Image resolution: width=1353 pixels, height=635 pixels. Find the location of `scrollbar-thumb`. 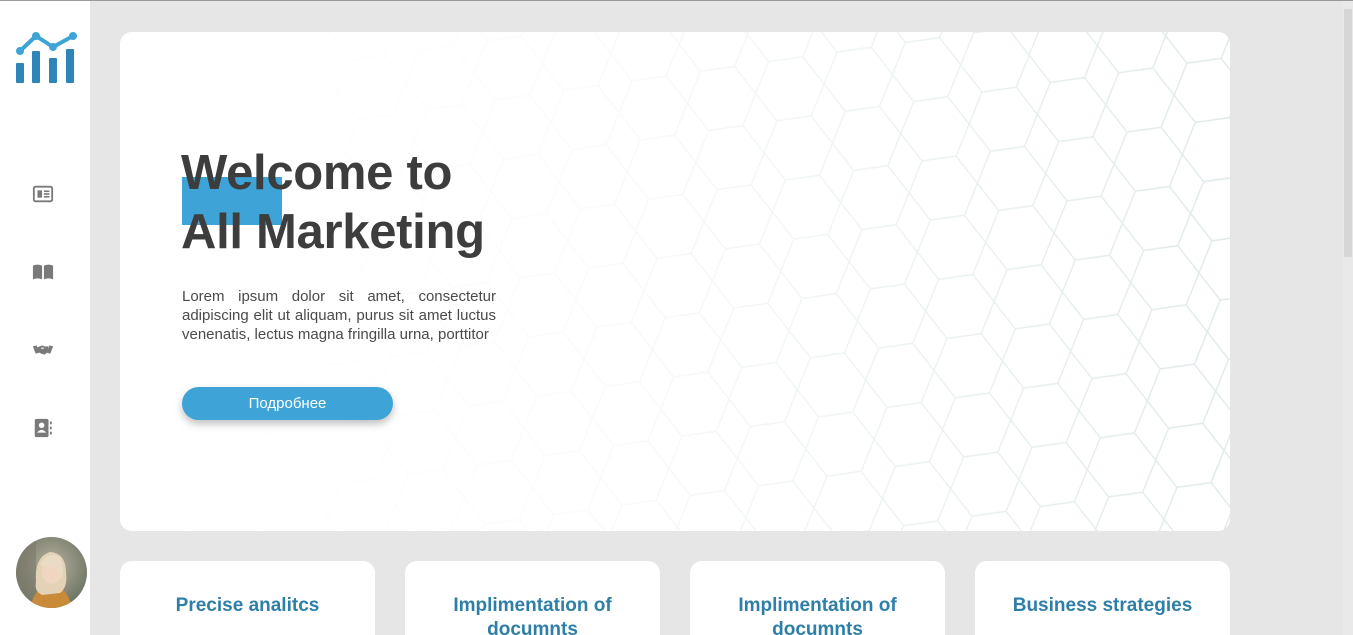

scrollbar-thumb is located at coordinates (1348, 133).